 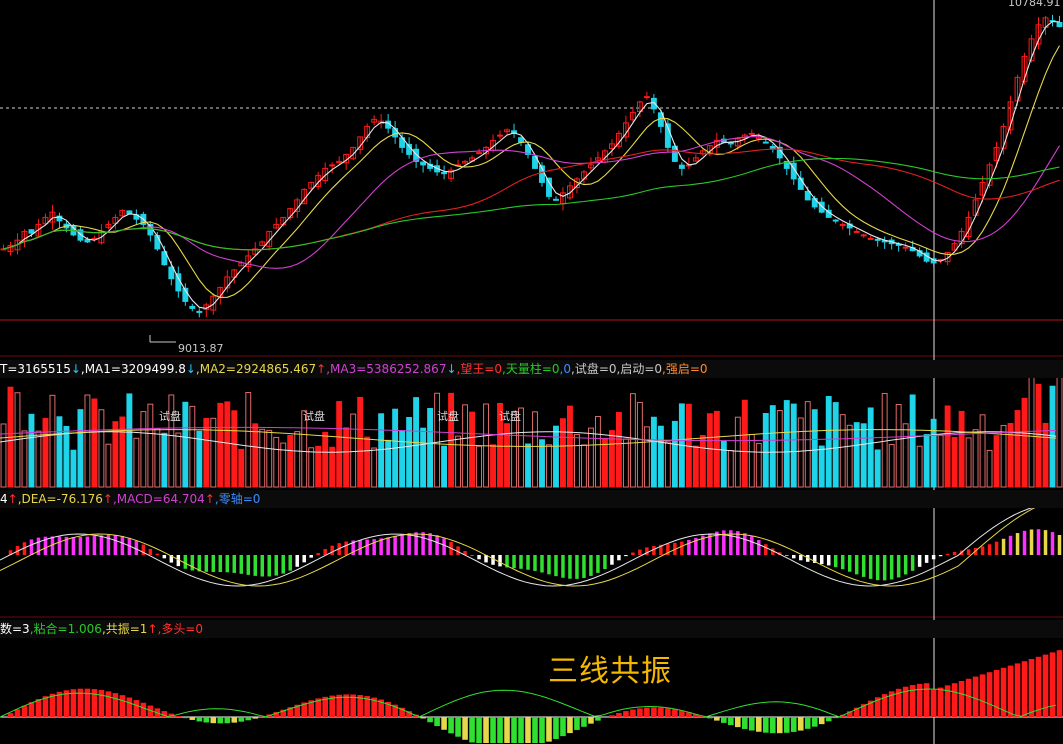 I want to click on volume_header-arrow-0: ↓, so click(x=75, y=369).